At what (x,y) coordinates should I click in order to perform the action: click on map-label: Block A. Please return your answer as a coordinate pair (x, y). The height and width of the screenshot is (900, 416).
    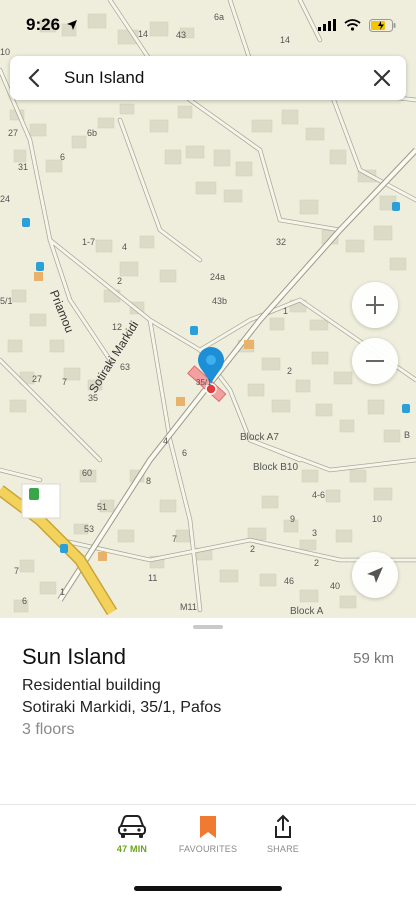
    Looking at the image, I should click on (307, 611).